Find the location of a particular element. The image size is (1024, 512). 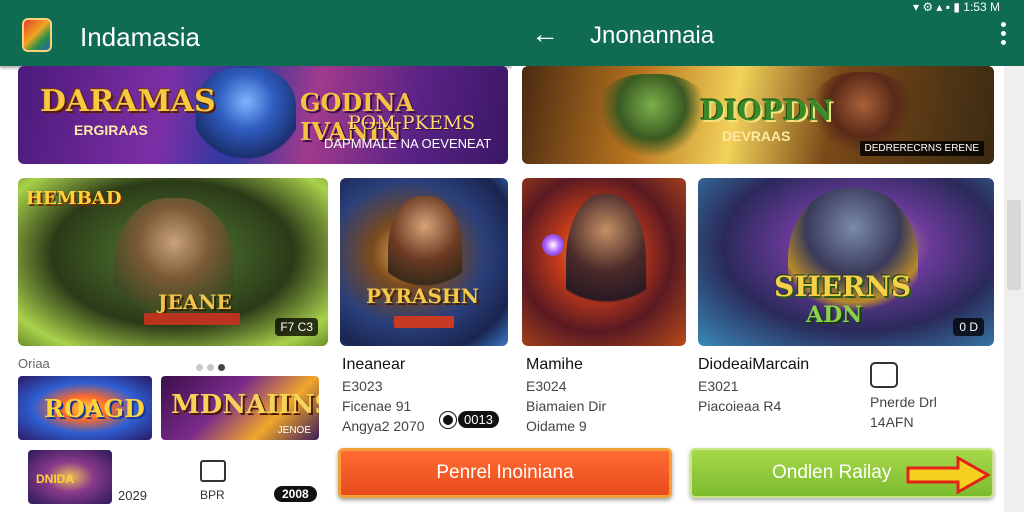

game-detail: Angya2 2070 is located at coordinates (383, 426).